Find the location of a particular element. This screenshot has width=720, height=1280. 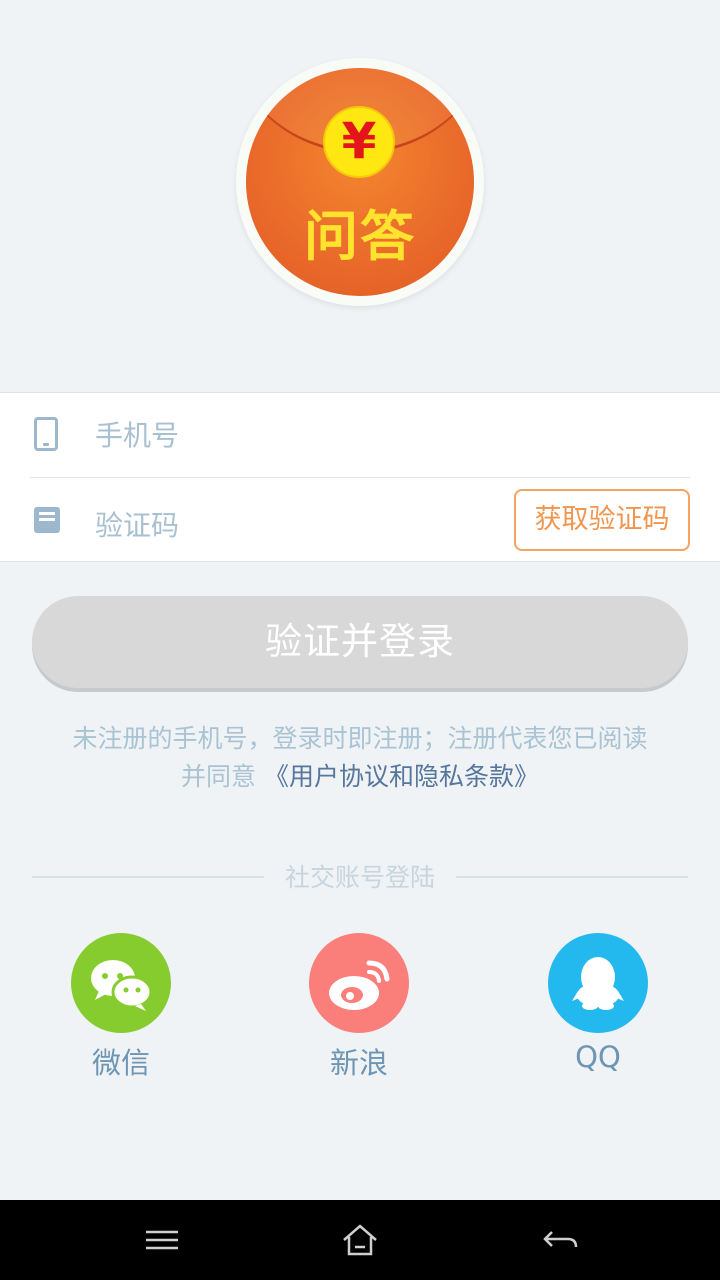

home-icon is located at coordinates (360, 1240).